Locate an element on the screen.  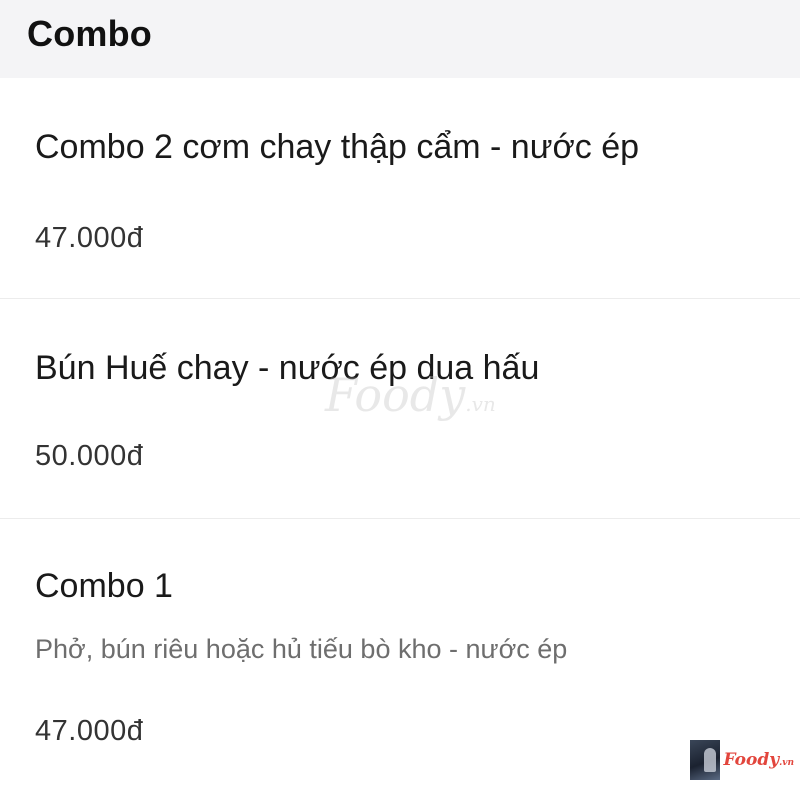
item-name: Bún Huế chay - nước ép dua hấu is located at coordinates (287, 368).